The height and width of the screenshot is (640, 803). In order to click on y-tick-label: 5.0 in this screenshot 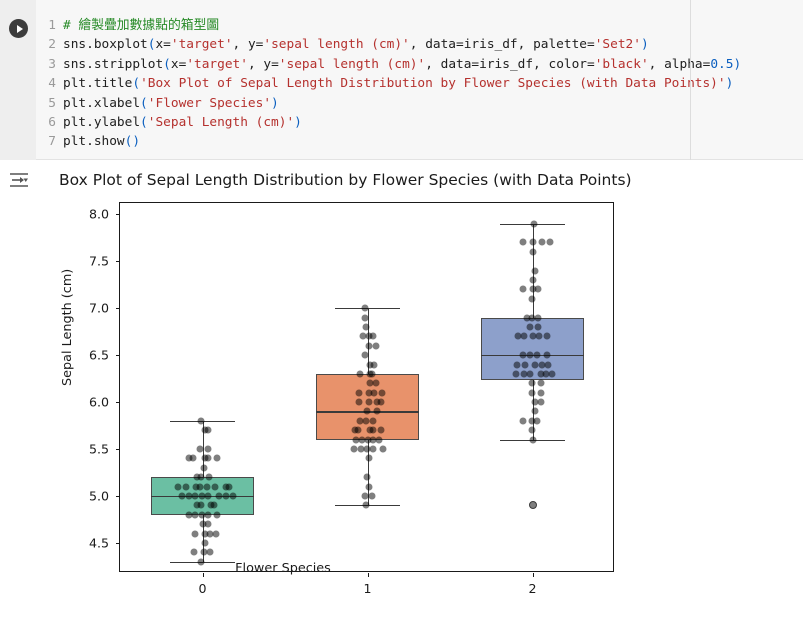, I will do `click(98, 496)`.